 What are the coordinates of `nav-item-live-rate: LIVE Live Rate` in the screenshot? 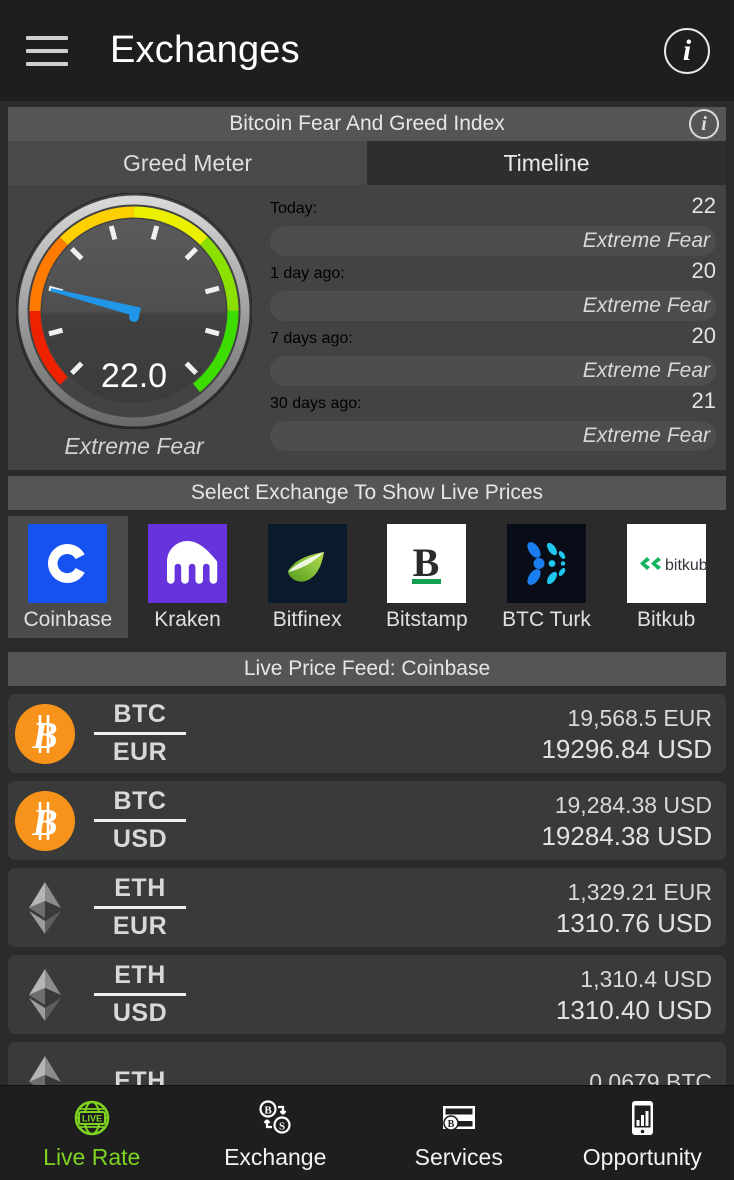 It's located at (92, 1133).